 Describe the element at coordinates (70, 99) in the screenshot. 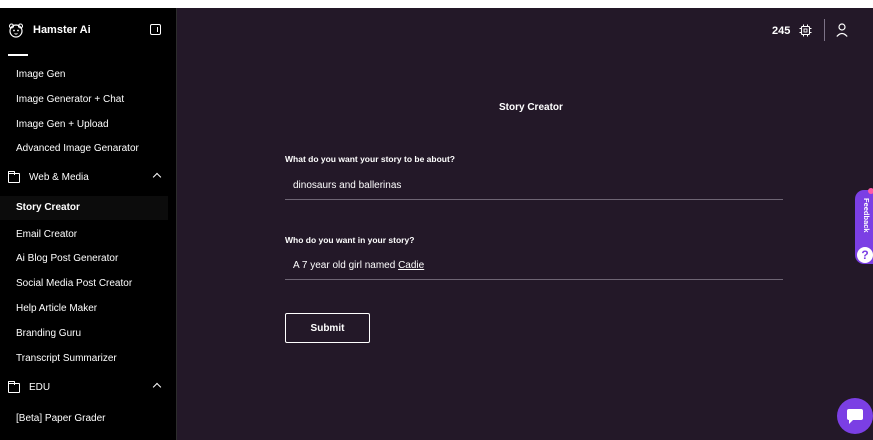

I see `sidebar-item-image-generator-chat: Image Generator + Chat` at that location.